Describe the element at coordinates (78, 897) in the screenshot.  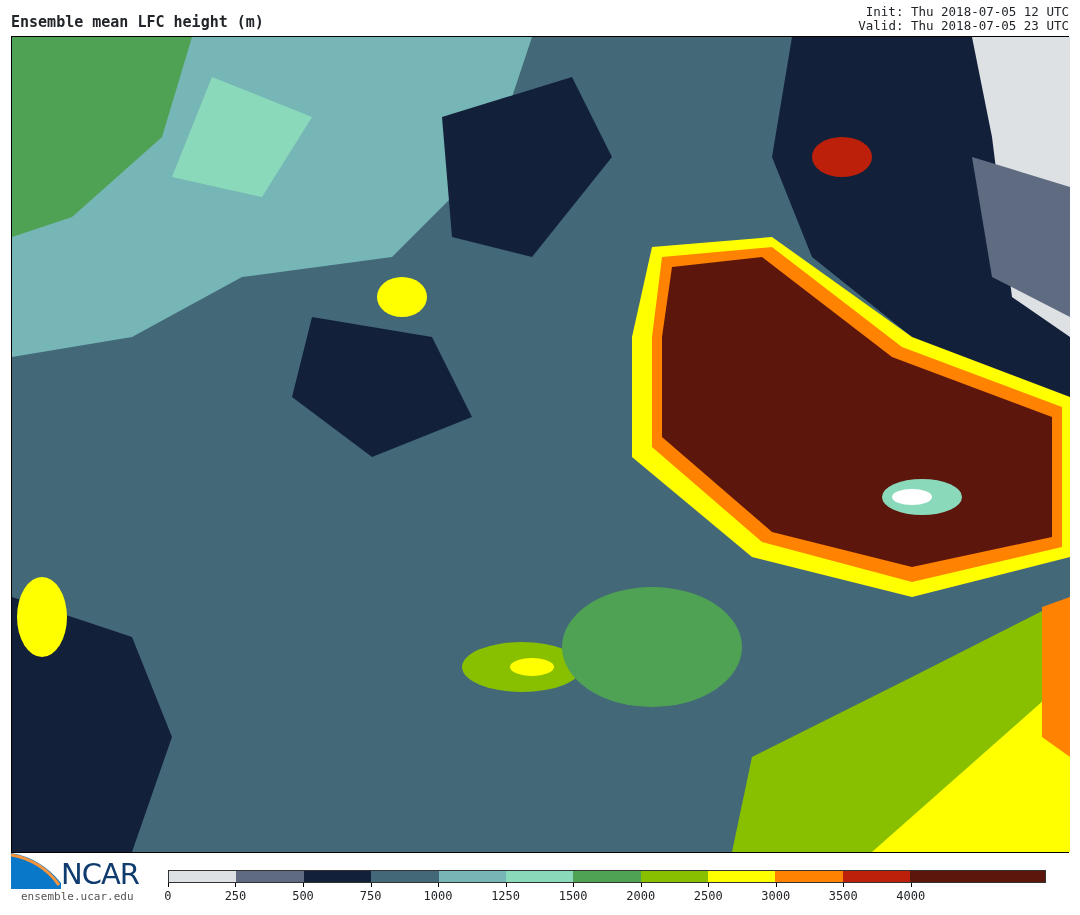
I see `site-url: ensemble.ucar.edu` at that location.